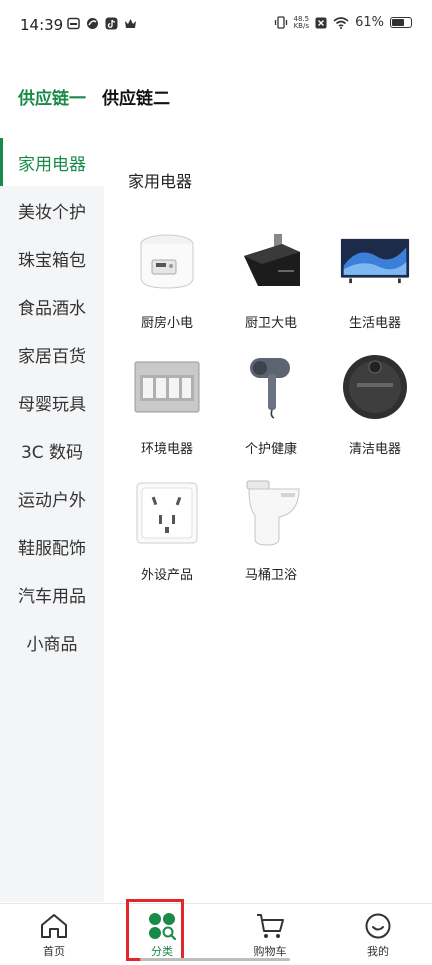  What do you see at coordinates (271, 513) in the screenshot?
I see `toilet-icon` at bounding box center [271, 513].